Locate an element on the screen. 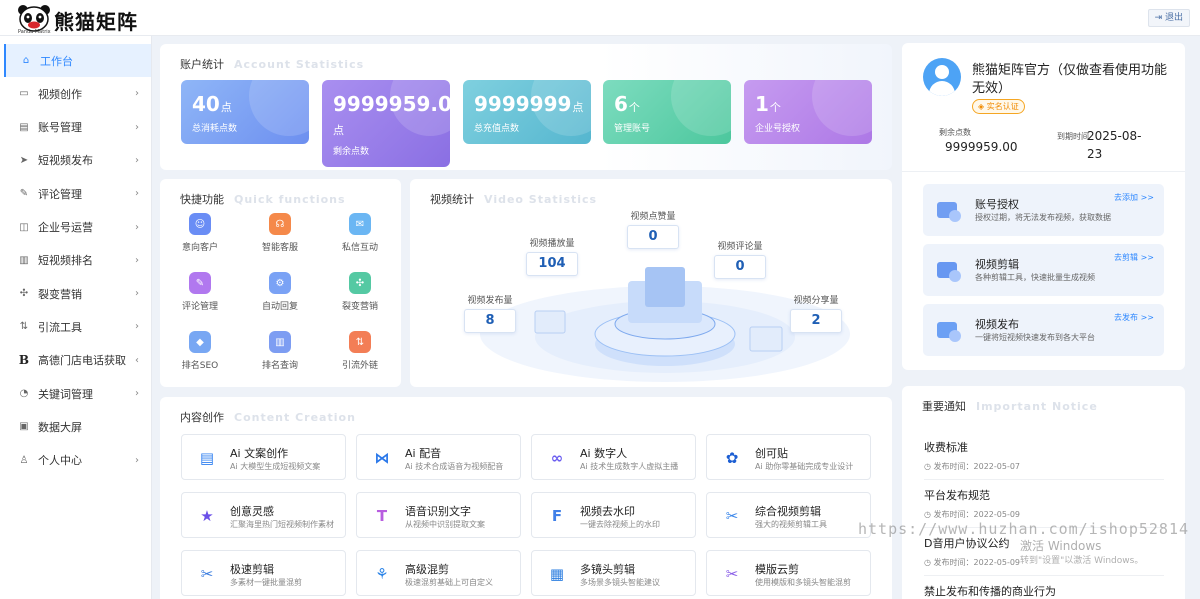 This screenshot has width=1200, height=599. stat-card-4: 1个 企业号授权 is located at coordinates (808, 112).